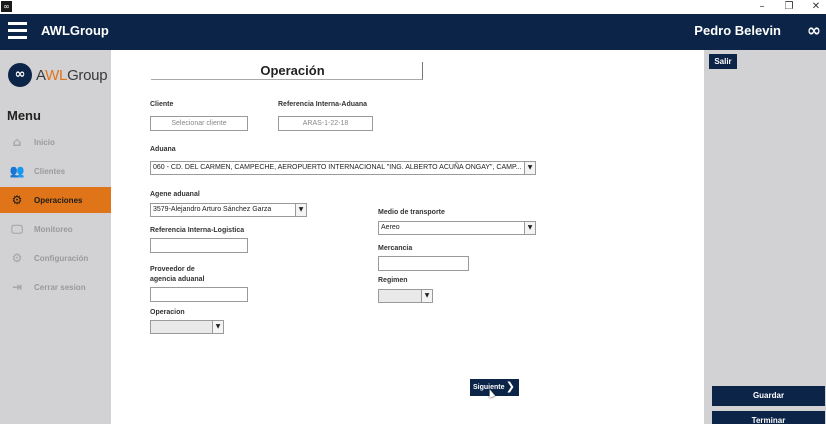 Image resolution: width=826 pixels, height=424 pixels. I want to click on agente-aduanal-label: Agene aduanal, so click(175, 194).